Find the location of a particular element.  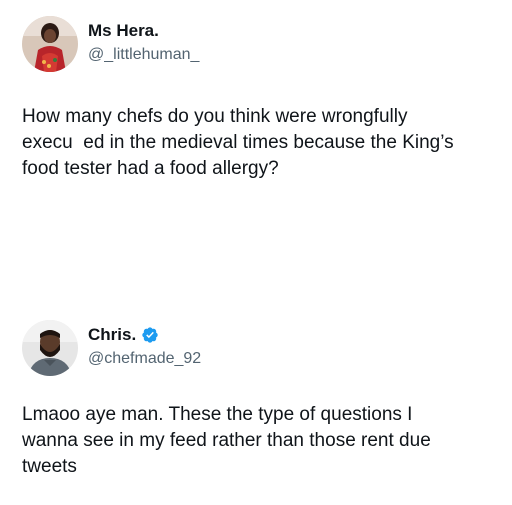

handle: @_littlehuman_ is located at coordinates (143, 55).